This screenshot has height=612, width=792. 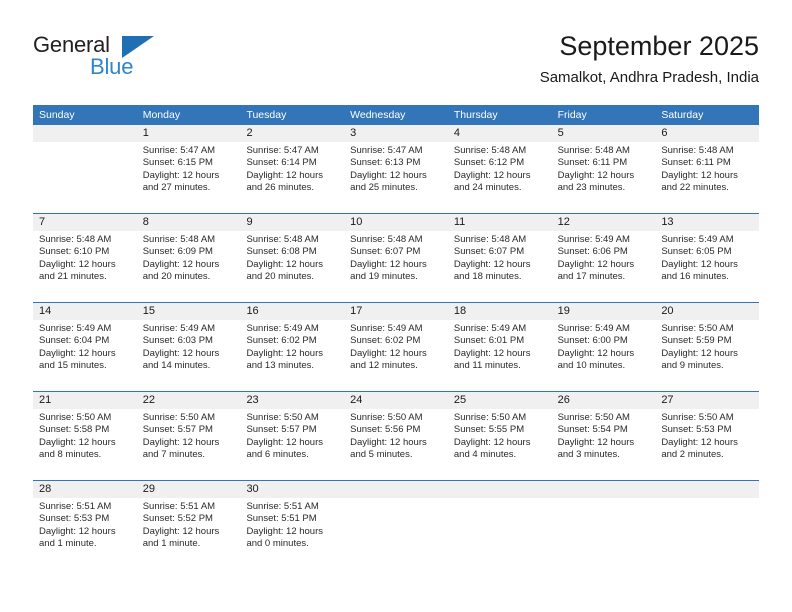 I want to click on day-number: 14, so click(x=85, y=311).